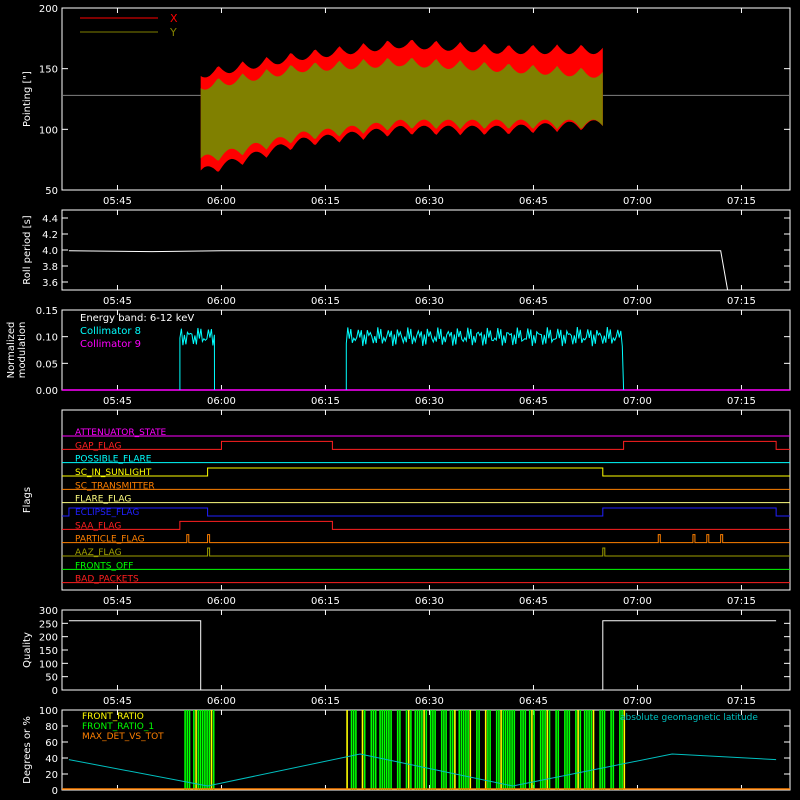 The image size is (800, 800). Describe the element at coordinates (47, 311) in the screenshot. I see `y-tick-label: 0.15` at that location.